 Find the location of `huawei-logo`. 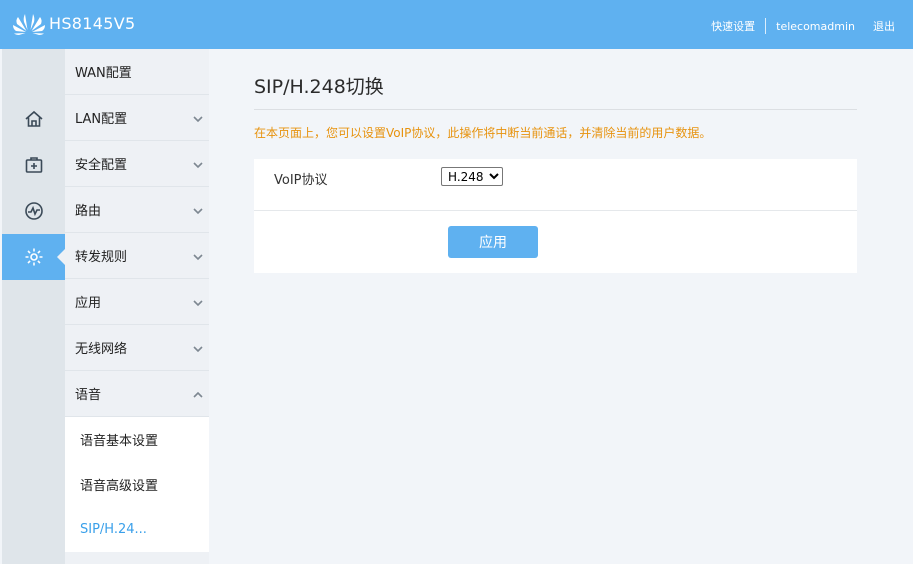

huawei-logo is located at coordinates (29, 24).